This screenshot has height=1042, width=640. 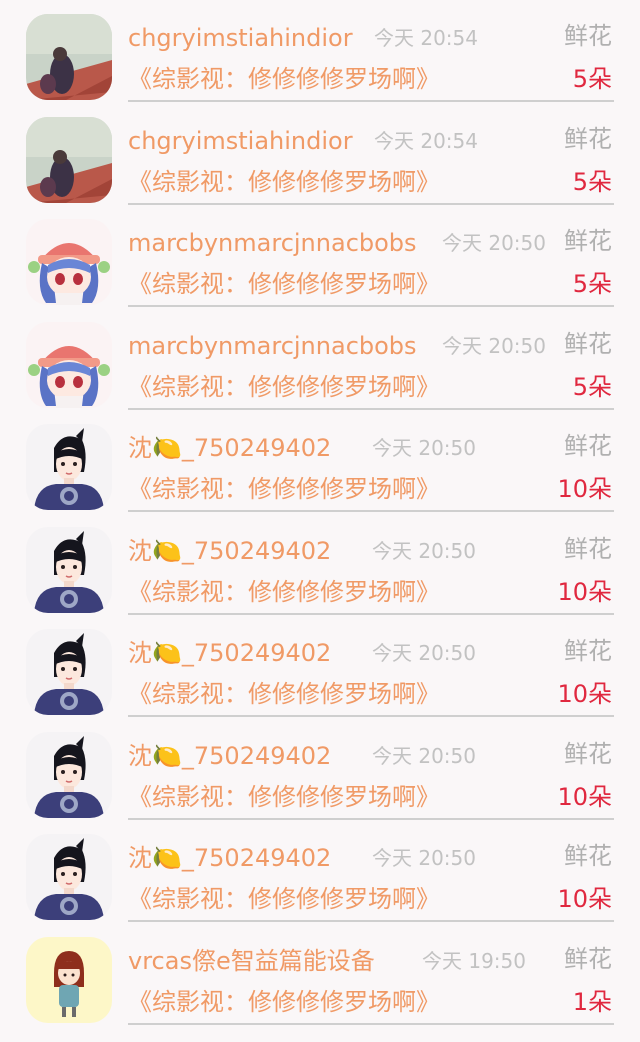 I want to click on gift-count: 1朵, so click(x=592, y=1001).